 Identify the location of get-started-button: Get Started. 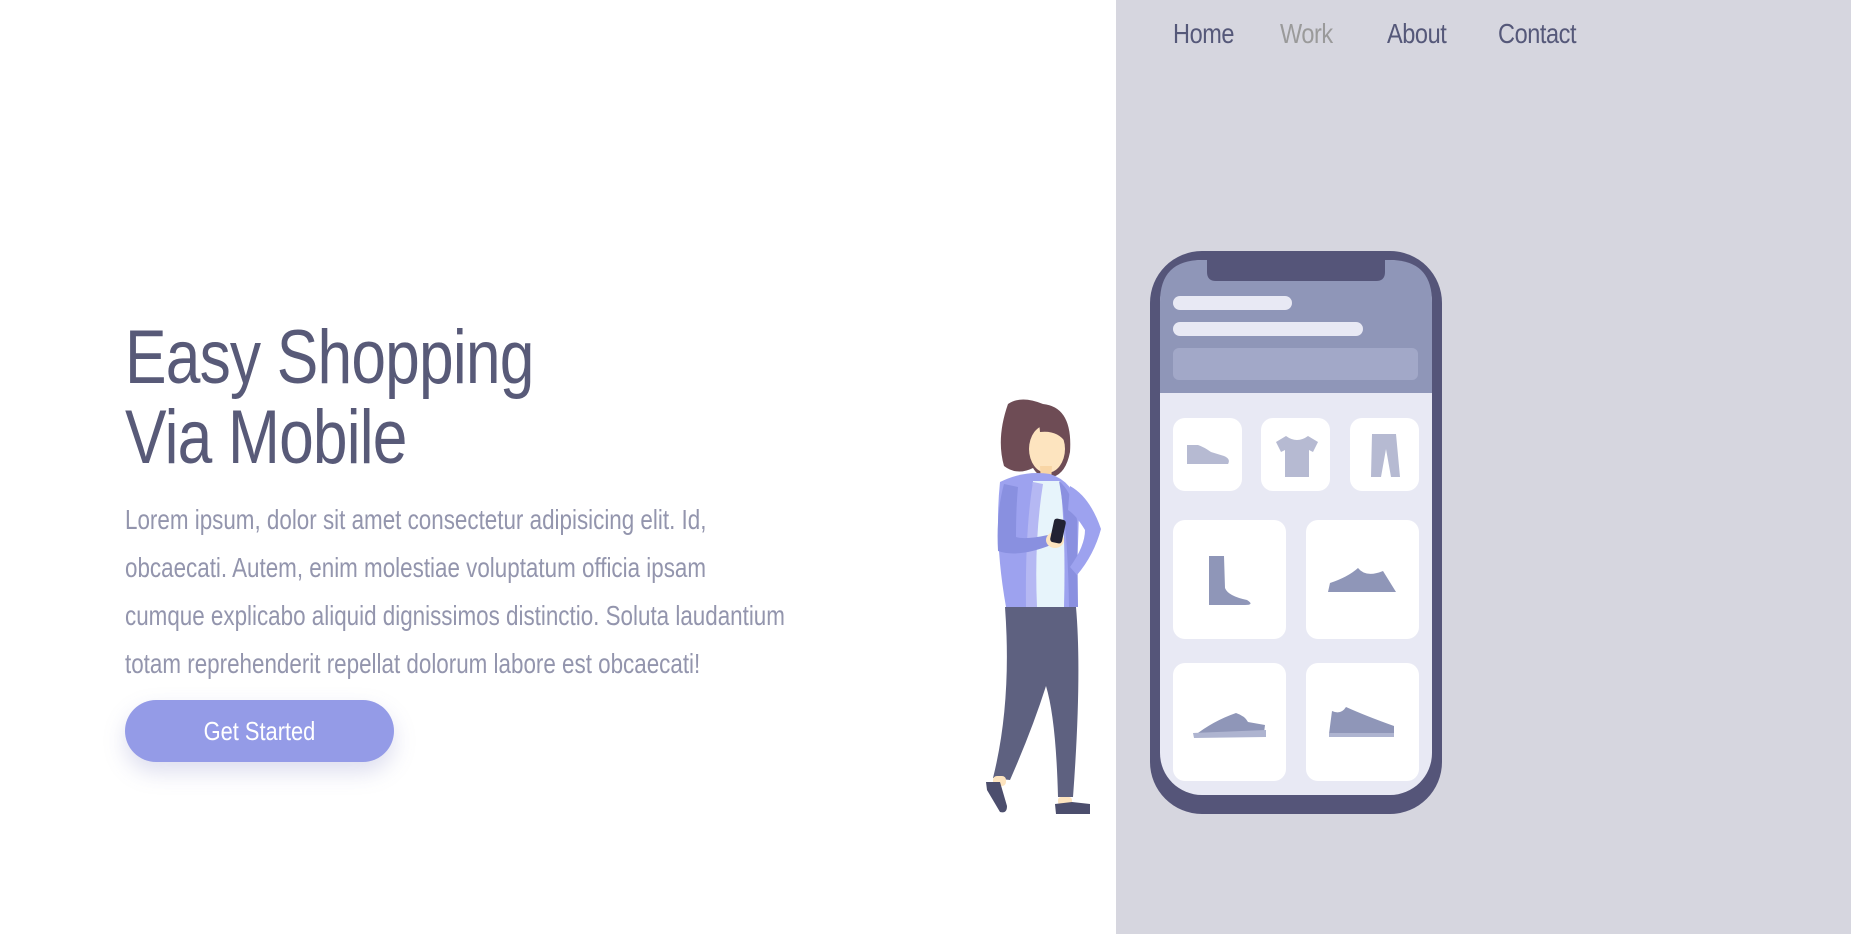
(259, 731).